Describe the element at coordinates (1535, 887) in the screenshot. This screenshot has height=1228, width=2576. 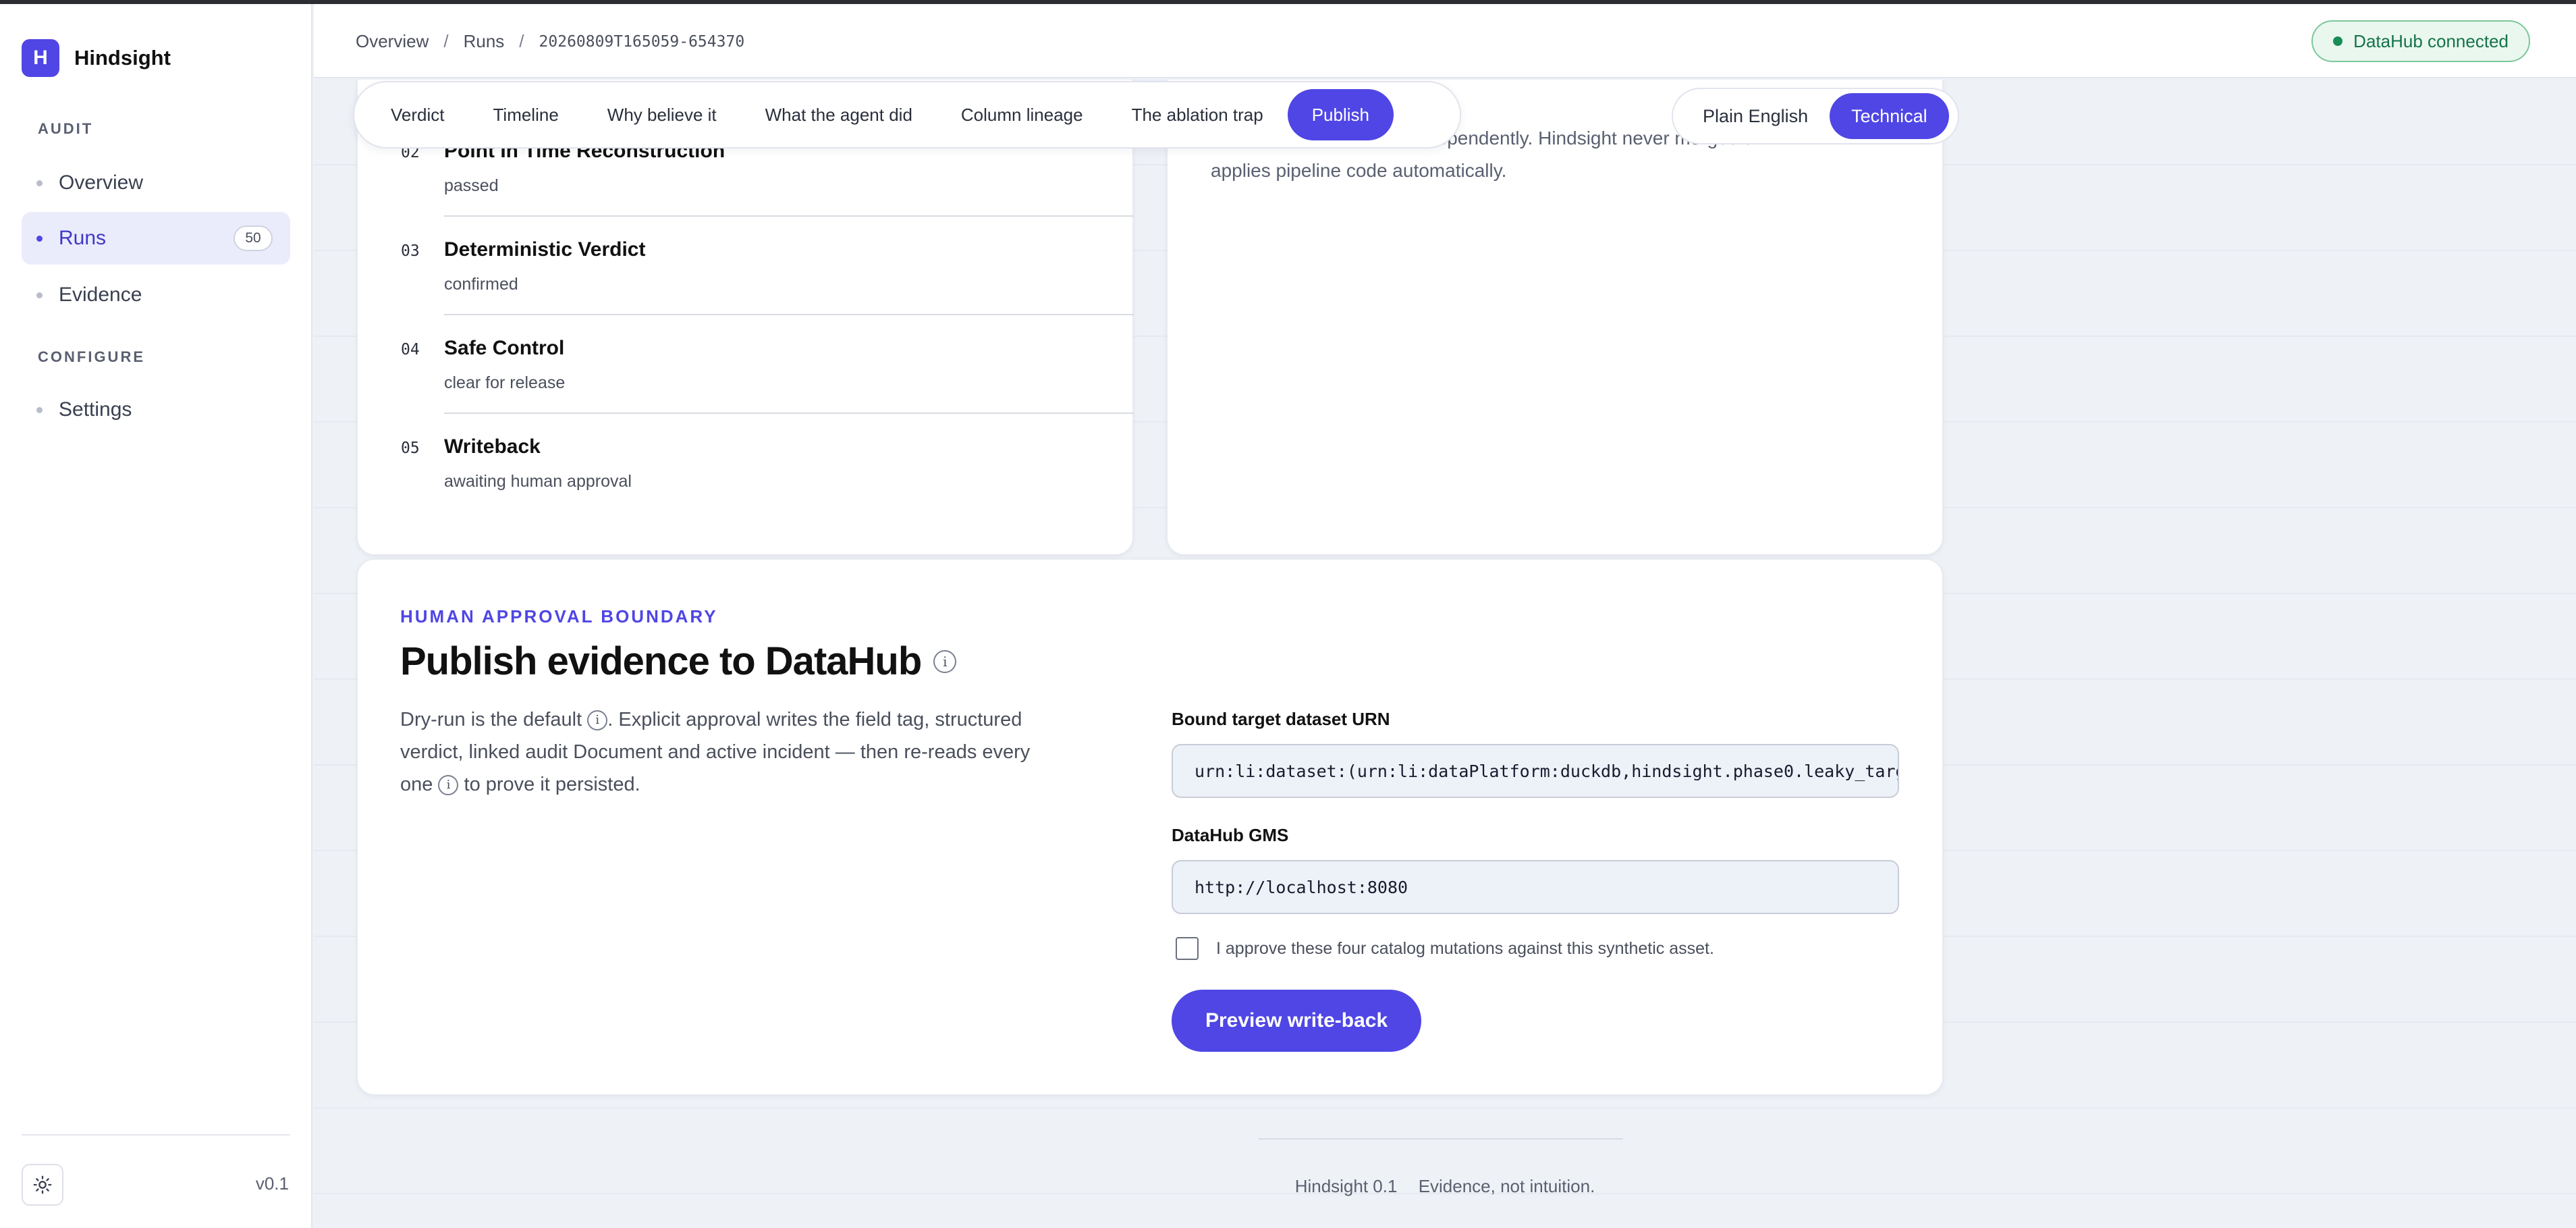
I see `datahub-gms-field: http://localhost:8080` at that location.